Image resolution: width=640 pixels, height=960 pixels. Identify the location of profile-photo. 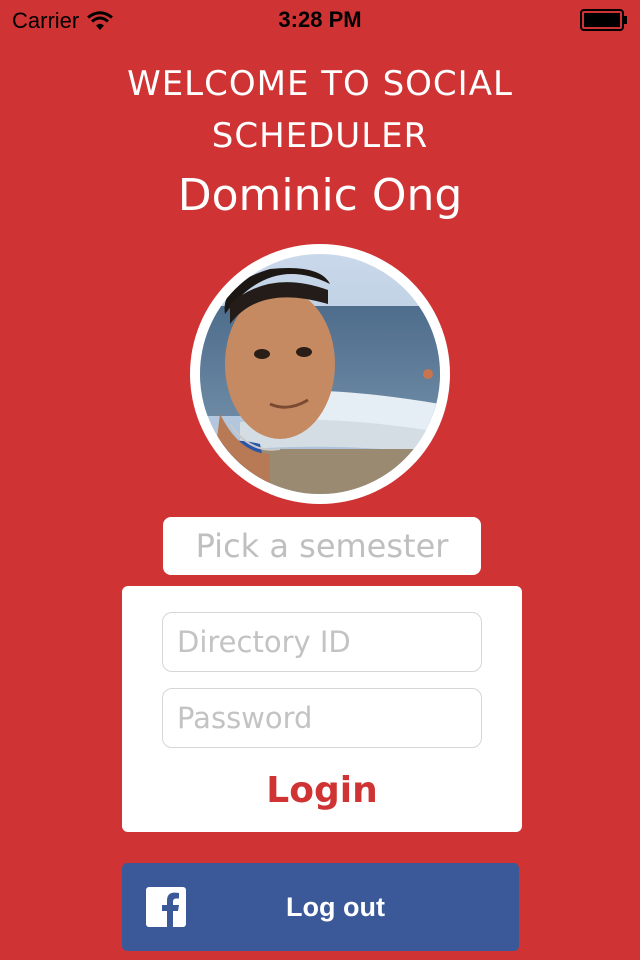
(320, 374).